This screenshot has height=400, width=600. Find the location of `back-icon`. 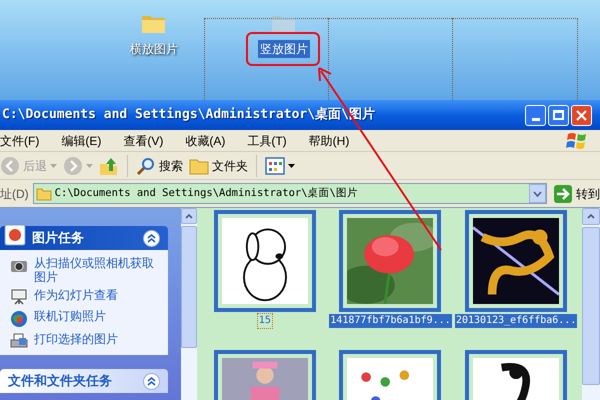

back-icon is located at coordinates (10, 166).